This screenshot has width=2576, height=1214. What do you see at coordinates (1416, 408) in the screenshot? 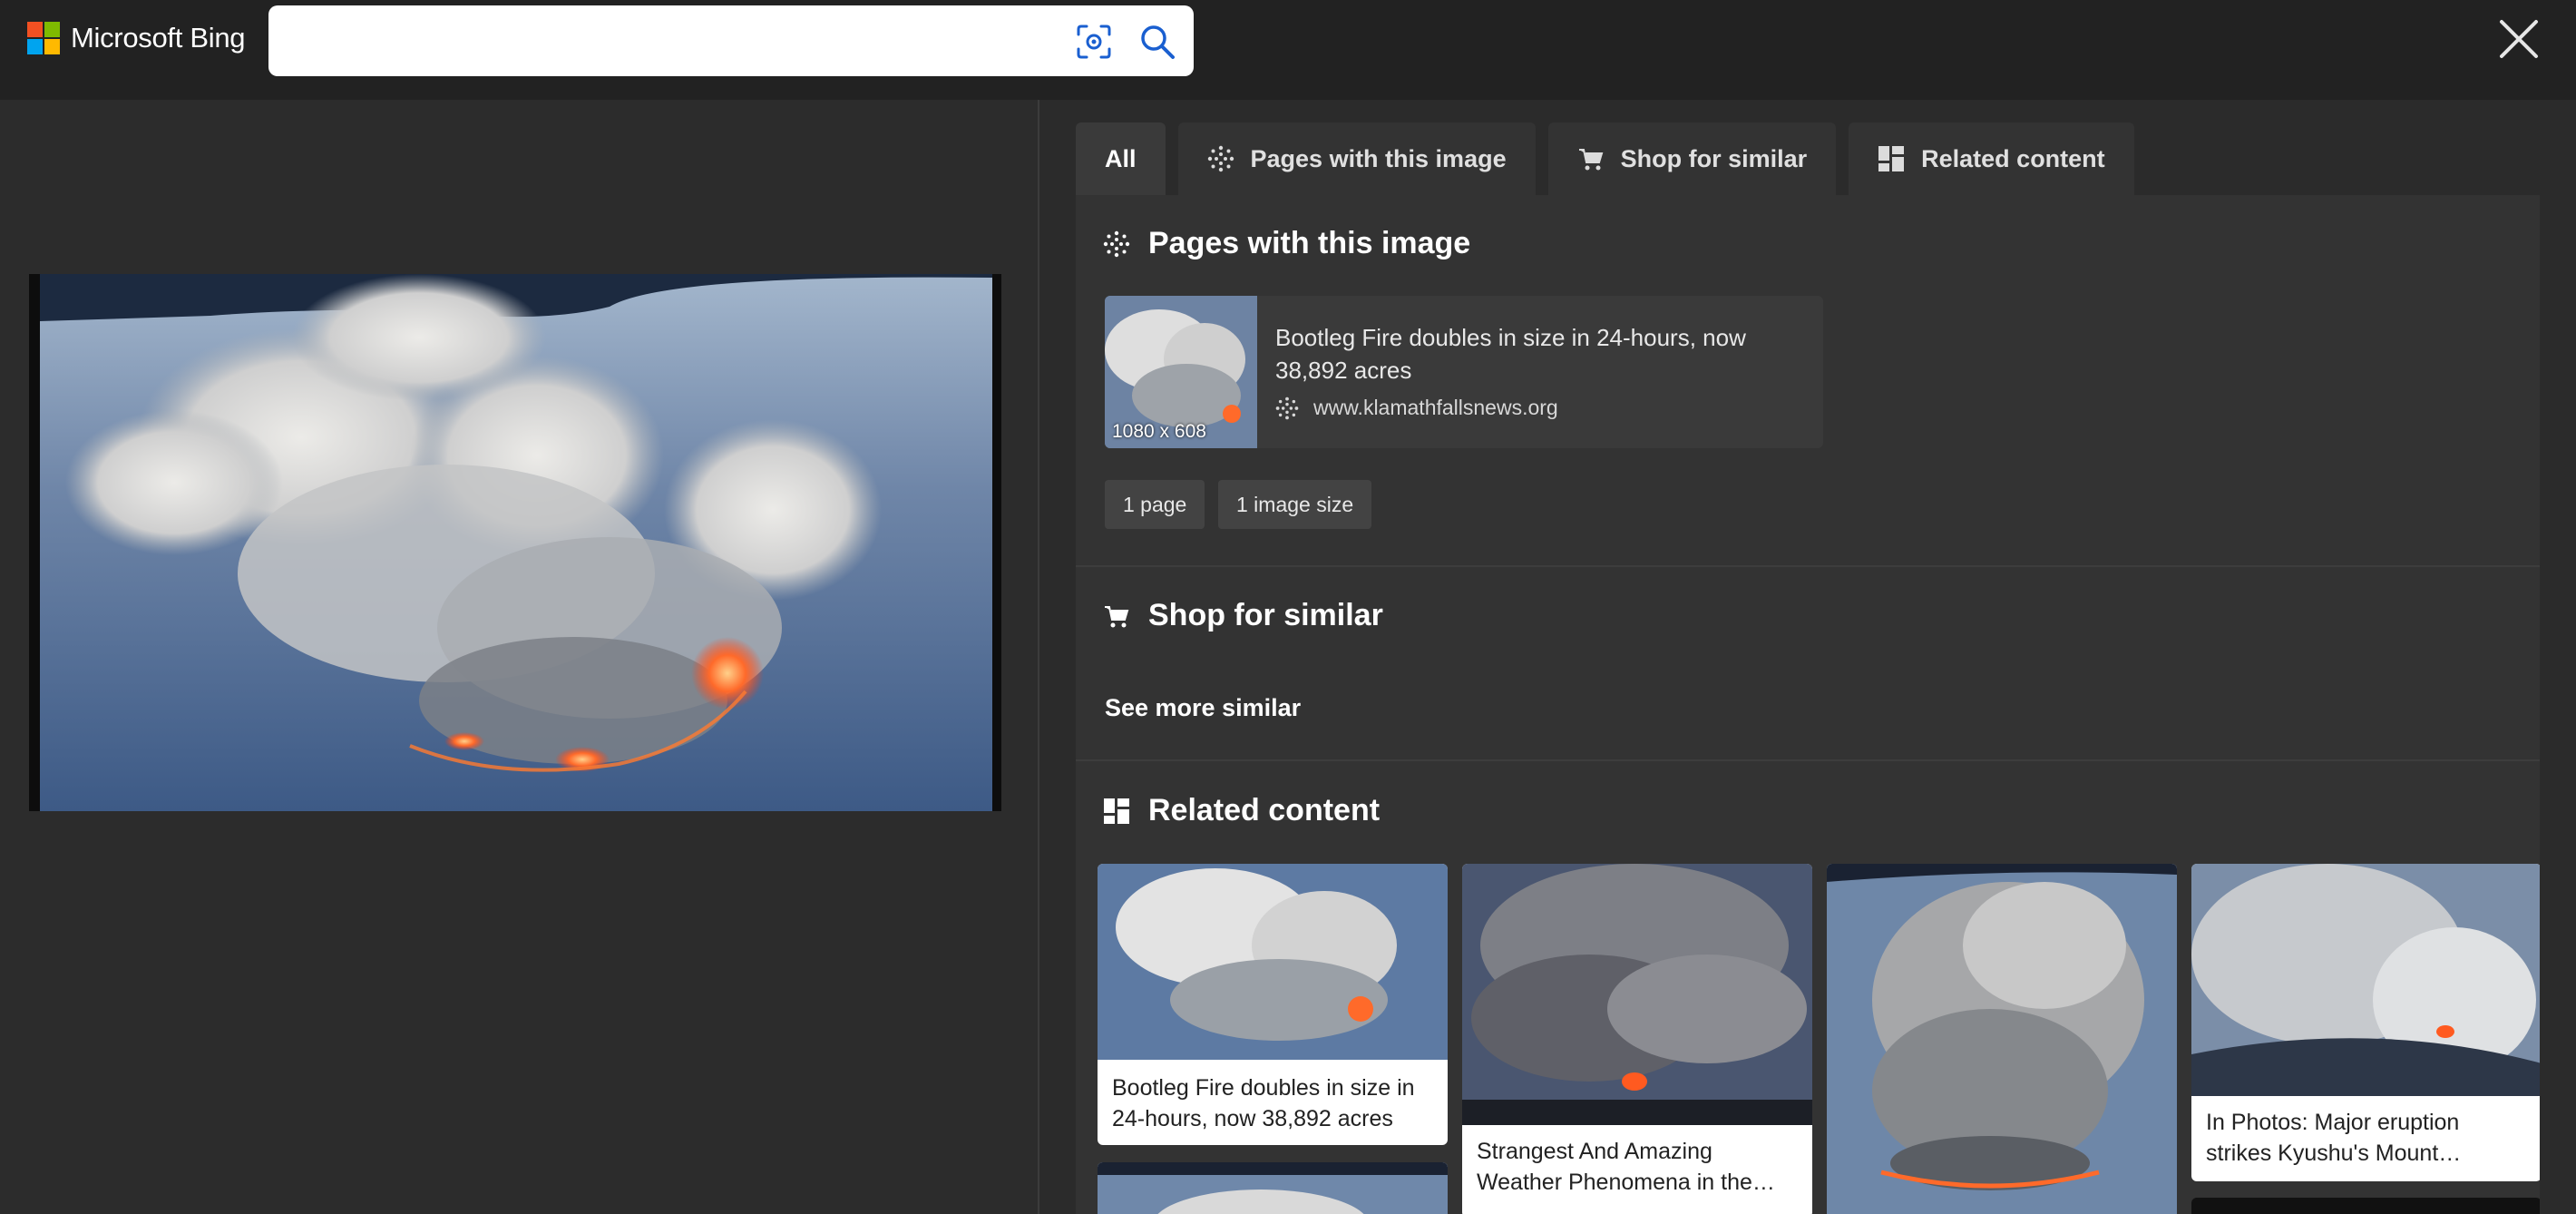
I see `page-result-url: www.klamathfallsnews.org` at bounding box center [1416, 408].